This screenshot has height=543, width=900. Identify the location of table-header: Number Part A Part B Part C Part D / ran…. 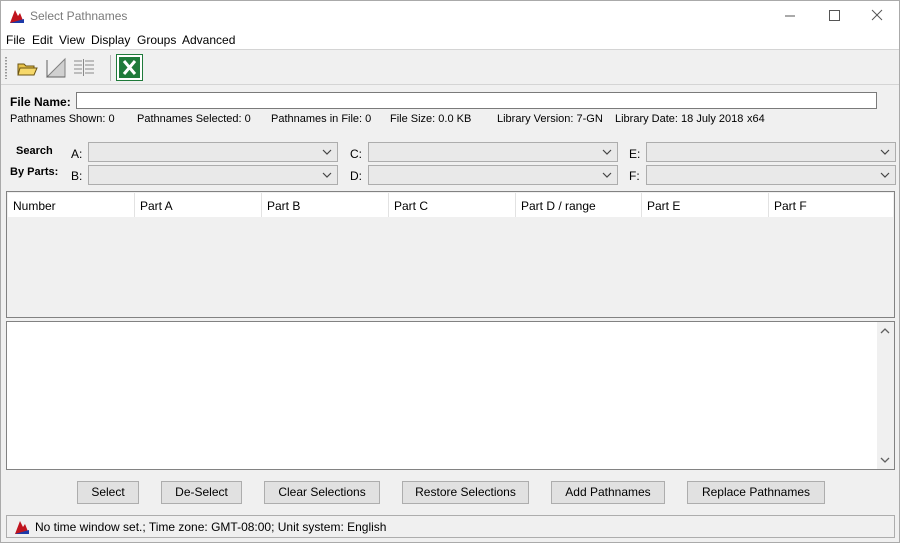
(450, 205).